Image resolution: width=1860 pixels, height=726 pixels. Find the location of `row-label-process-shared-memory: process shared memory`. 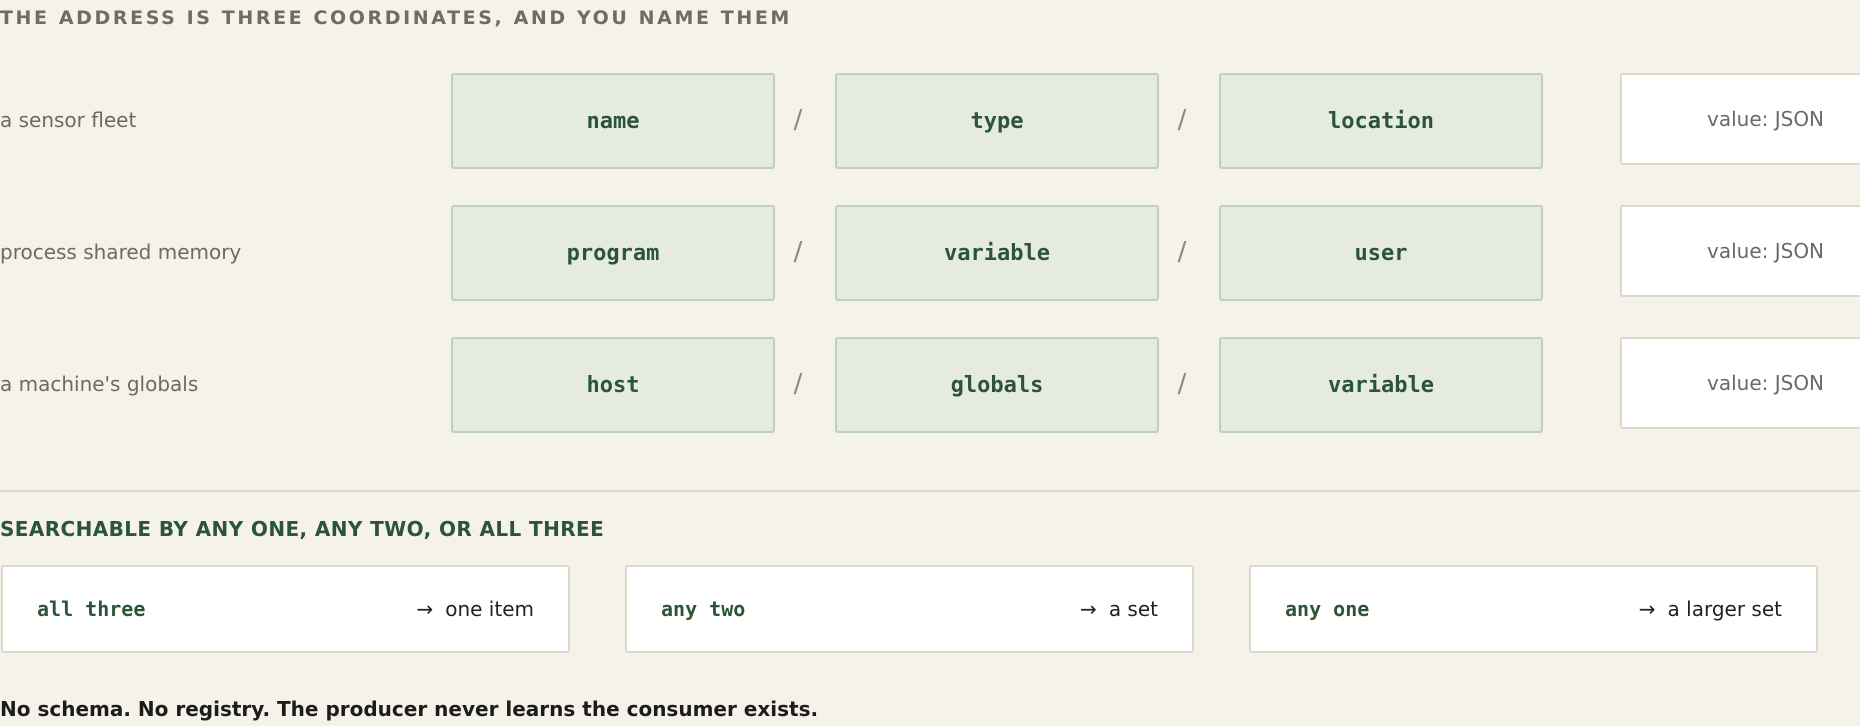

row-label-process-shared-memory: process shared memory is located at coordinates (121, 252).